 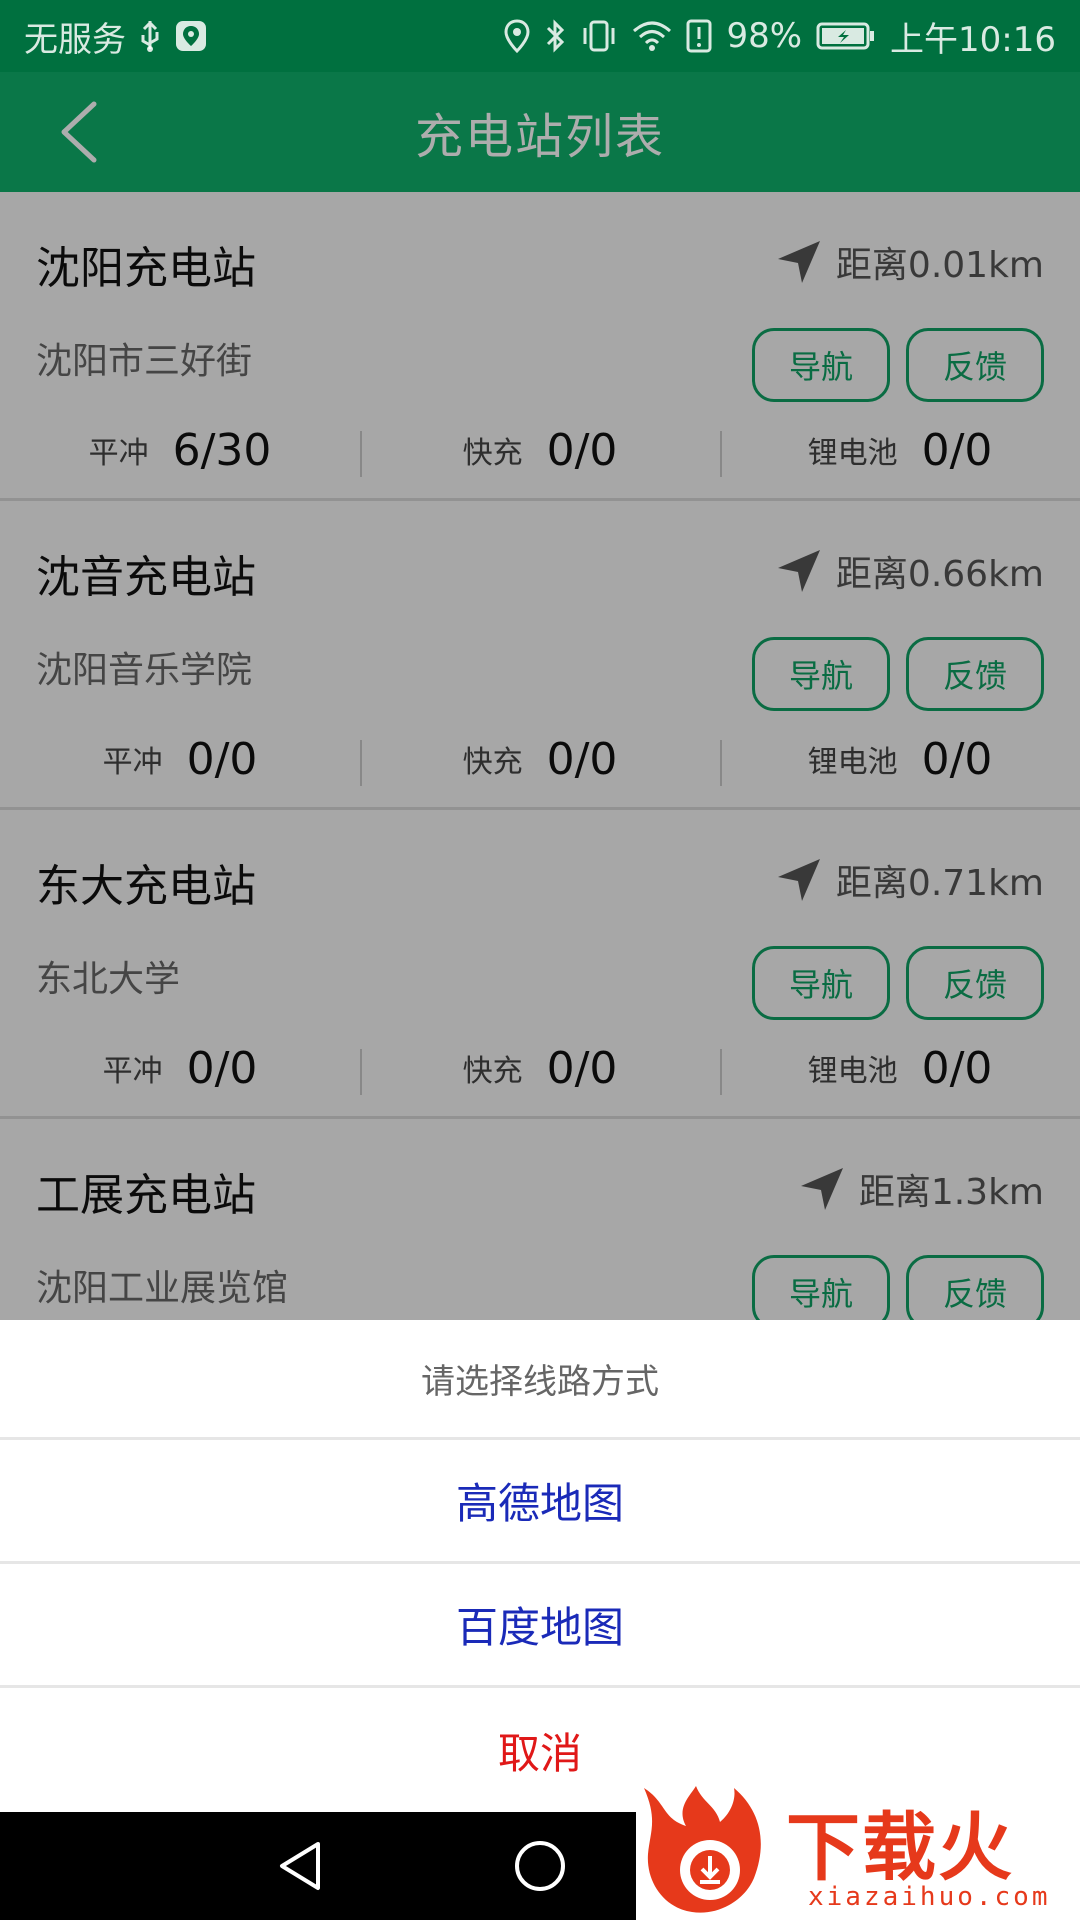 I want to click on back-triangle-icon, so click(x=300, y=1866).